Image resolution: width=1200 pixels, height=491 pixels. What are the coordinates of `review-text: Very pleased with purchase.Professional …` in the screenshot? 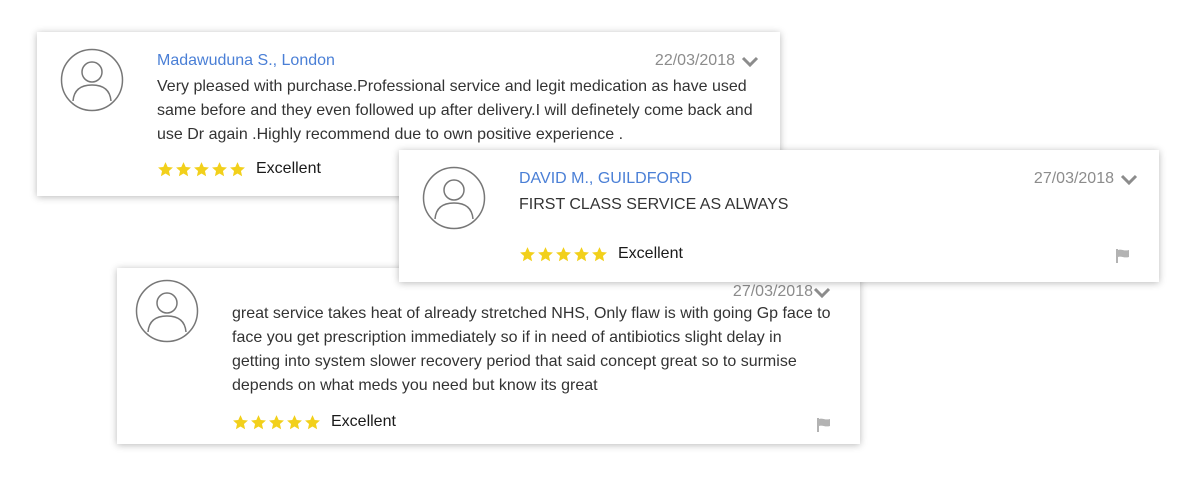 It's located at (455, 110).